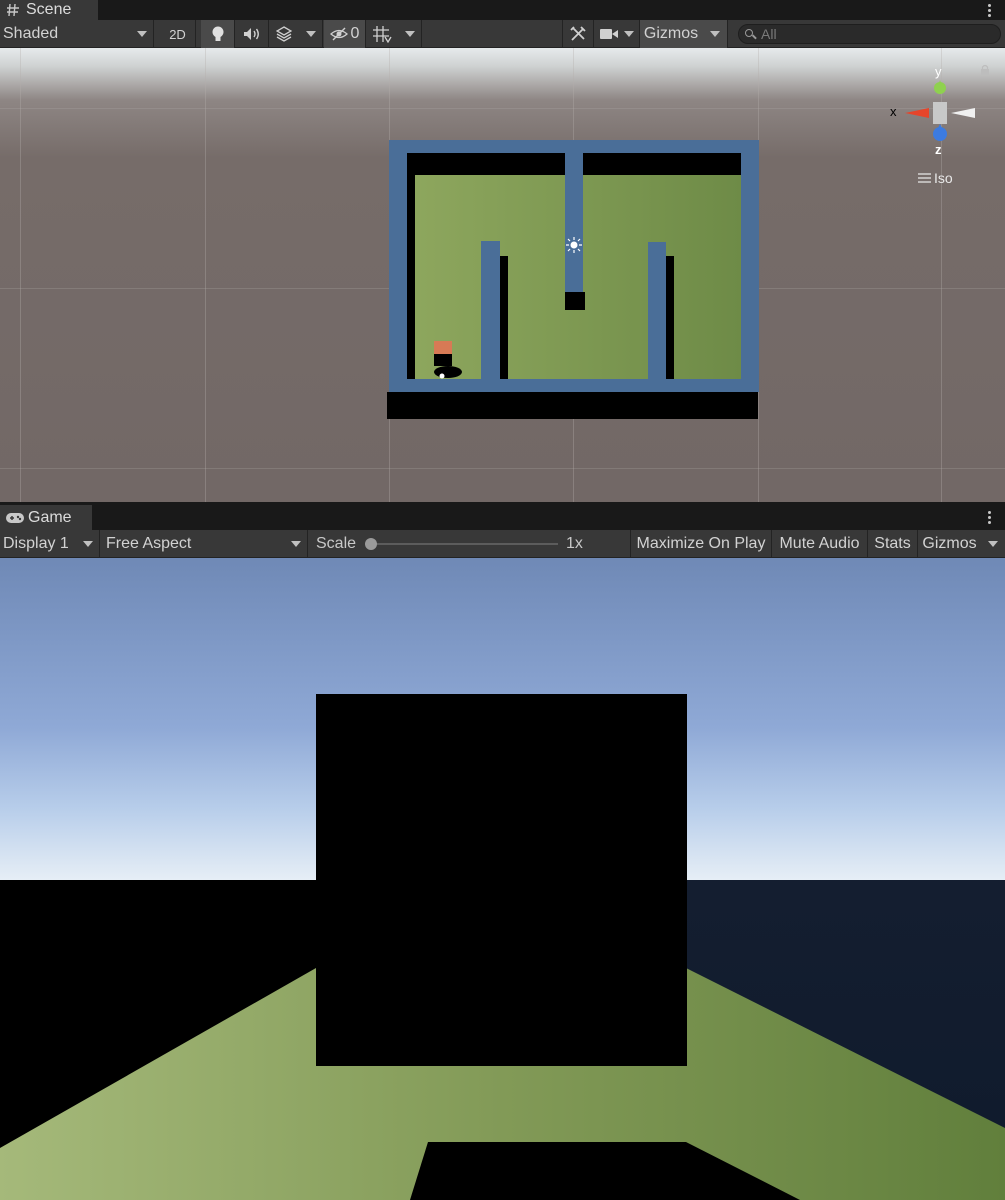  What do you see at coordinates (989, 10) in the screenshot?
I see `scene-panel-menu-icon` at bounding box center [989, 10].